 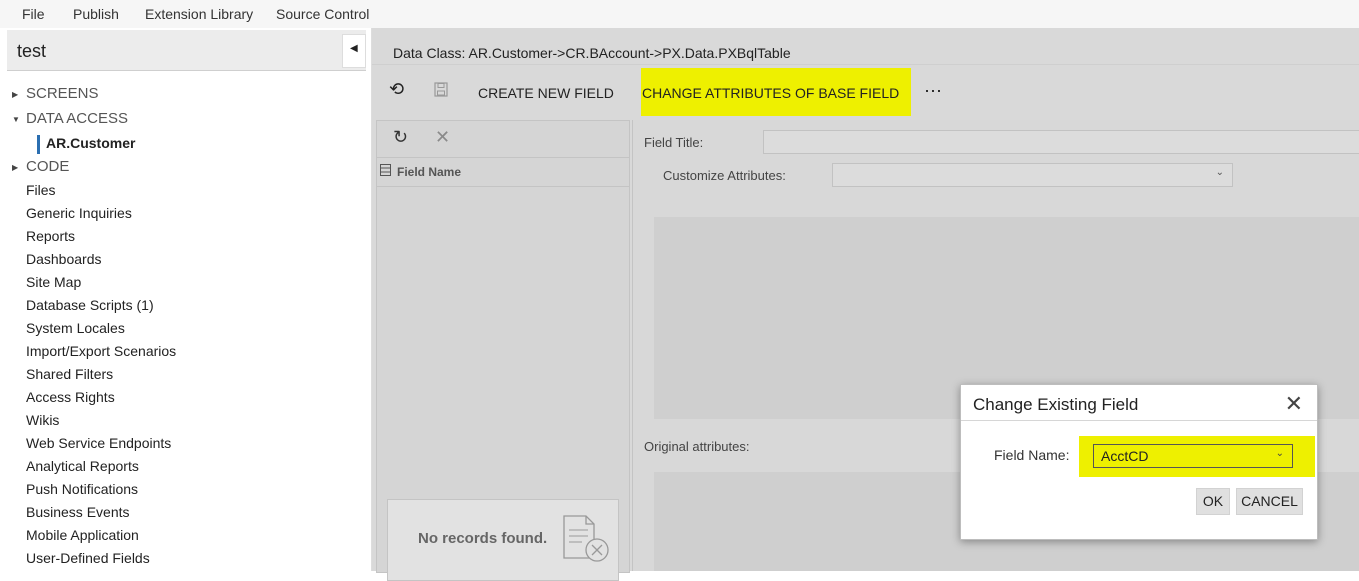 What do you see at coordinates (1193, 456) in the screenshot?
I see `field-name-select: AcctCD ⌄` at bounding box center [1193, 456].